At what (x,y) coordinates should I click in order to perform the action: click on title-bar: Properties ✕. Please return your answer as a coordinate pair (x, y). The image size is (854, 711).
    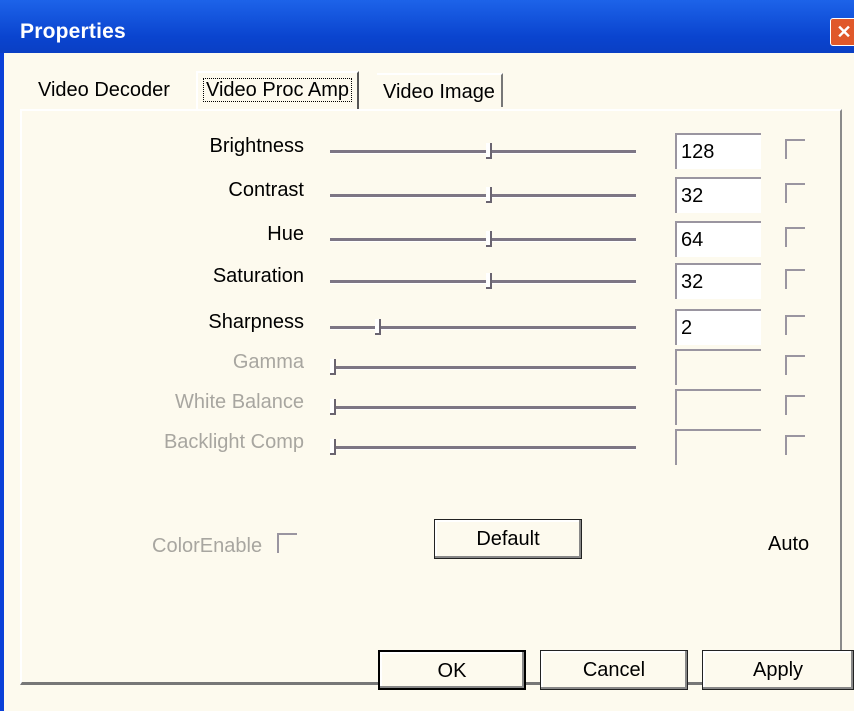
    Looking at the image, I should click on (427, 26).